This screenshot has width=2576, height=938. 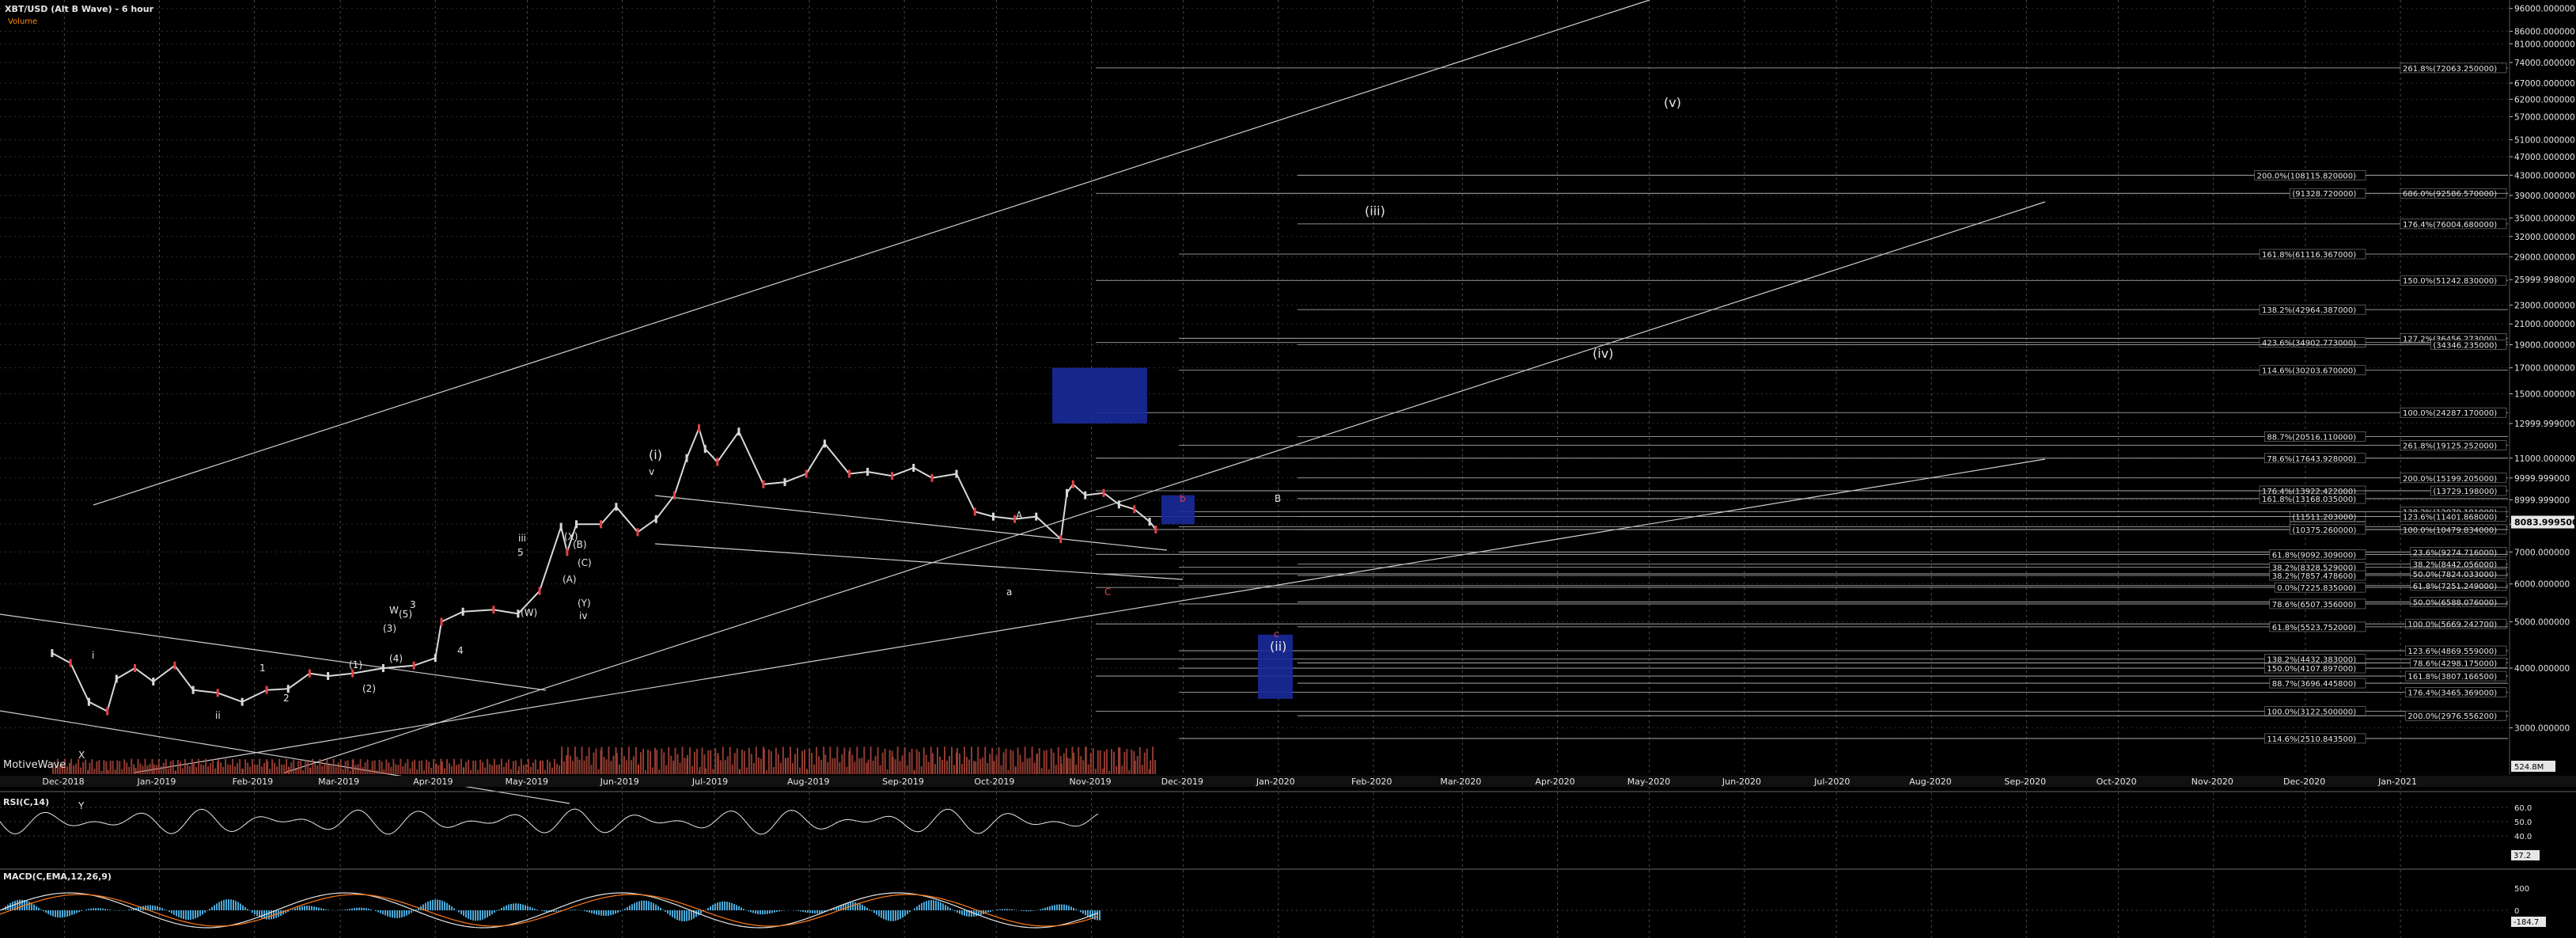 What do you see at coordinates (2314, 576) in the screenshot?
I see `fib-level-label: 38.2%(7857.478600)` at bounding box center [2314, 576].